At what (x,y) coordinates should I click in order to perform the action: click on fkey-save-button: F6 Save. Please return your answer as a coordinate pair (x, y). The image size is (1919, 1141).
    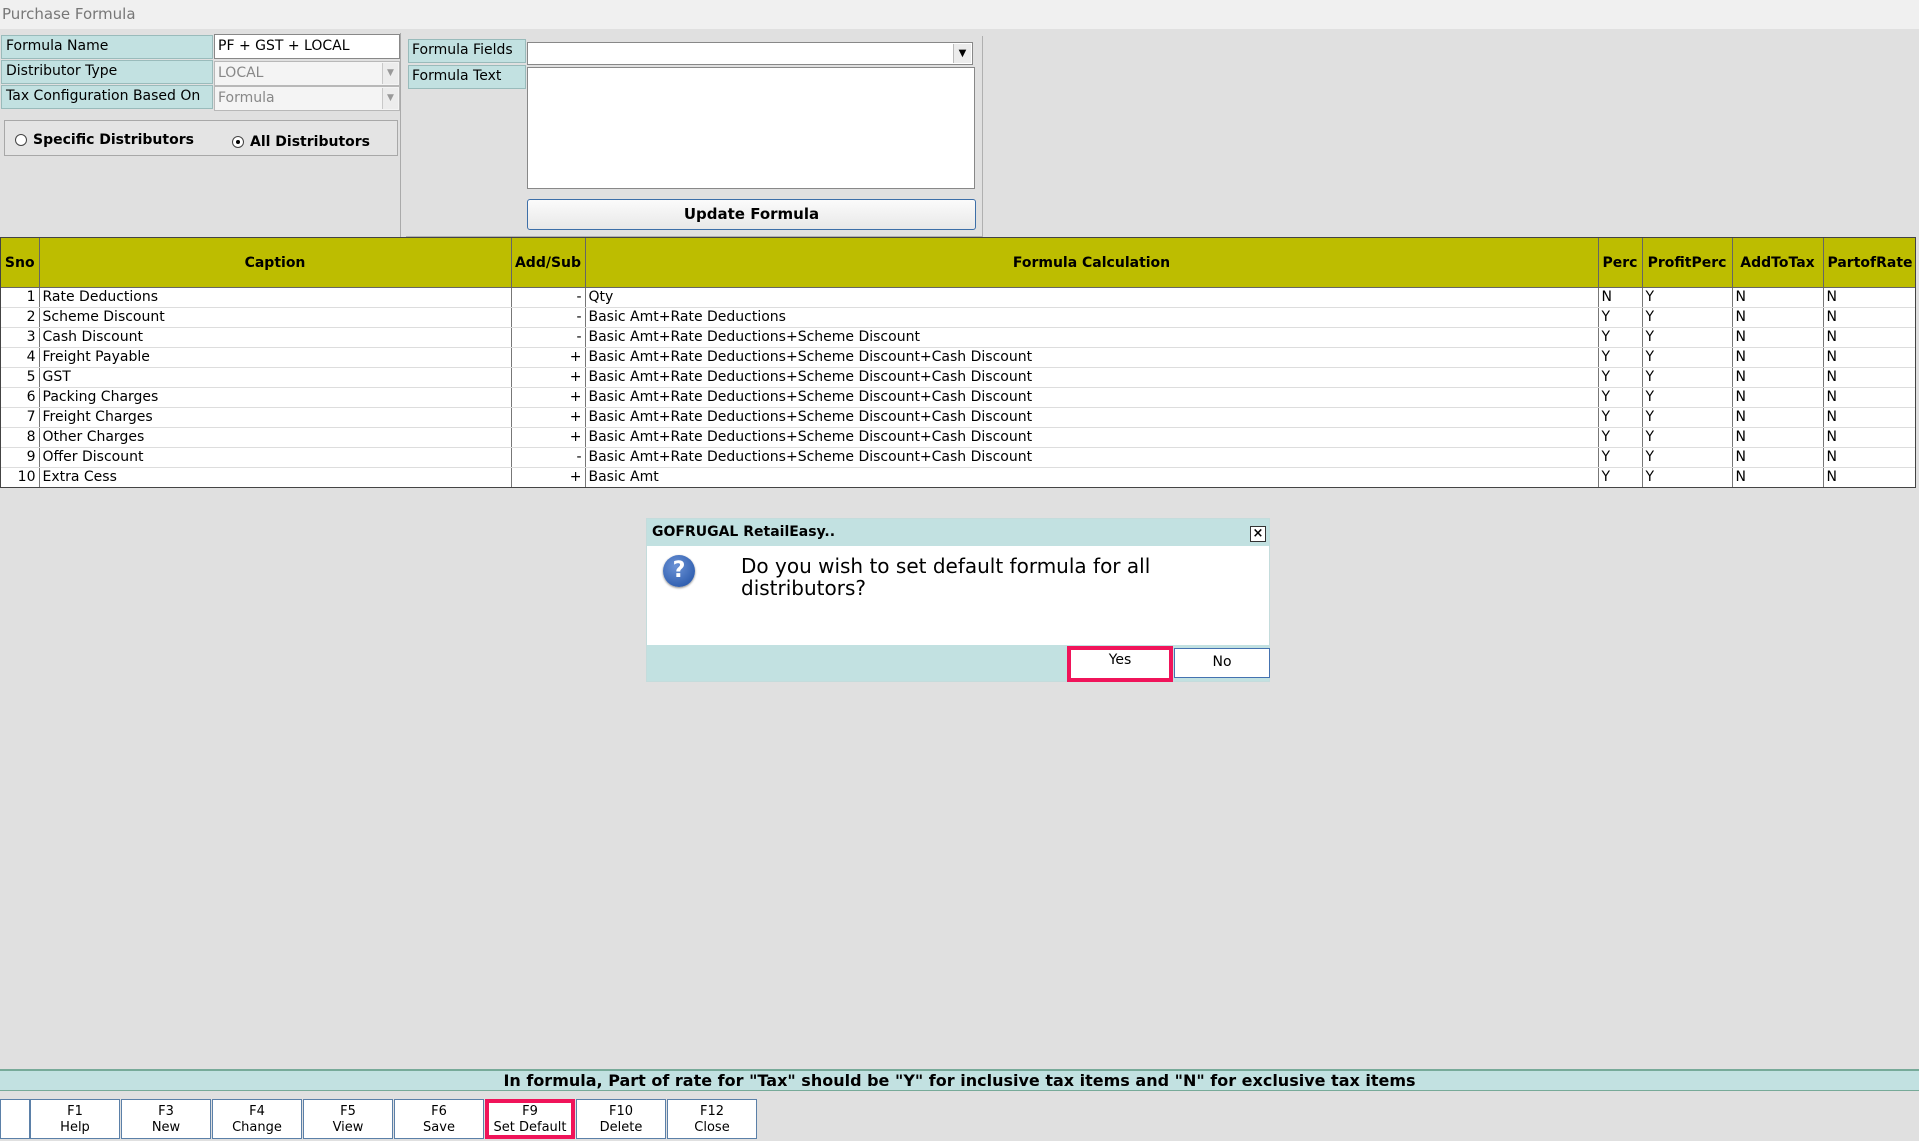
    Looking at the image, I should click on (439, 1119).